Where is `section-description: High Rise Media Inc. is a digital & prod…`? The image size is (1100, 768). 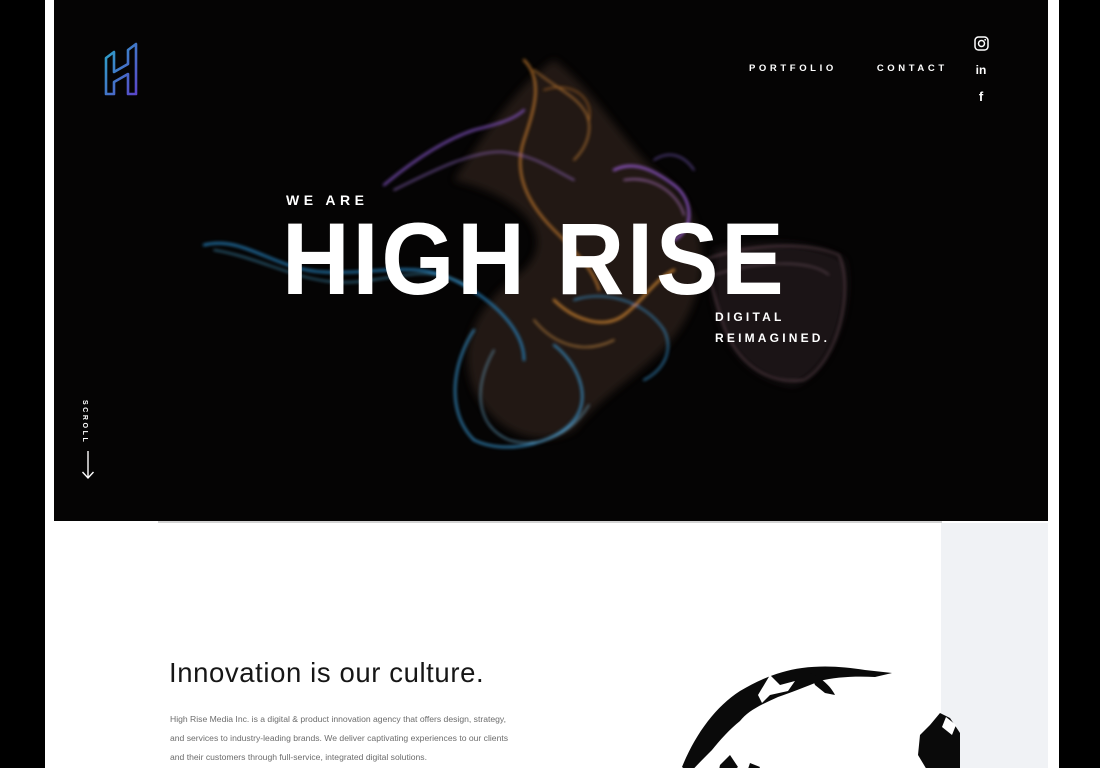
section-description: High Rise Media Inc. is a digital & prod… is located at coordinates (339, 738).